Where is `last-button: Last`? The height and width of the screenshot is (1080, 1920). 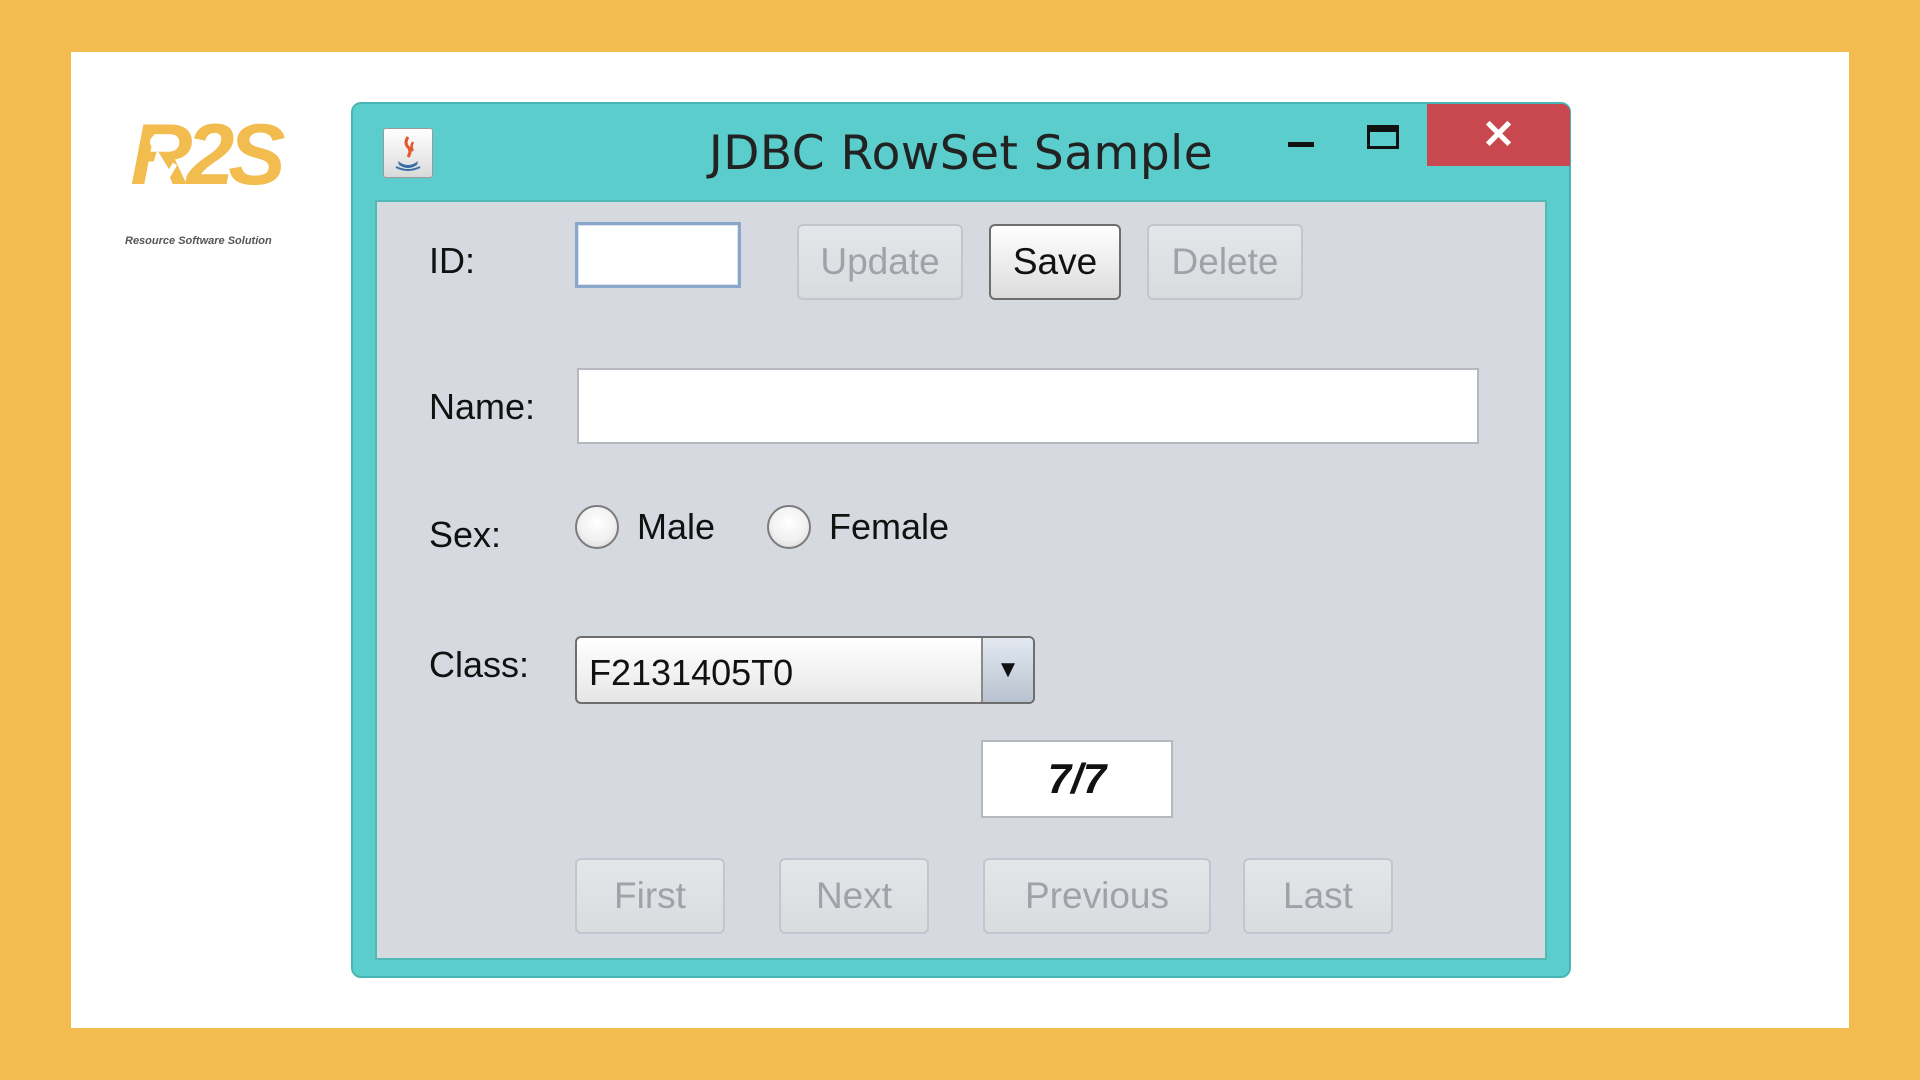
last-button: Last is located at coordinates (1318, 896).